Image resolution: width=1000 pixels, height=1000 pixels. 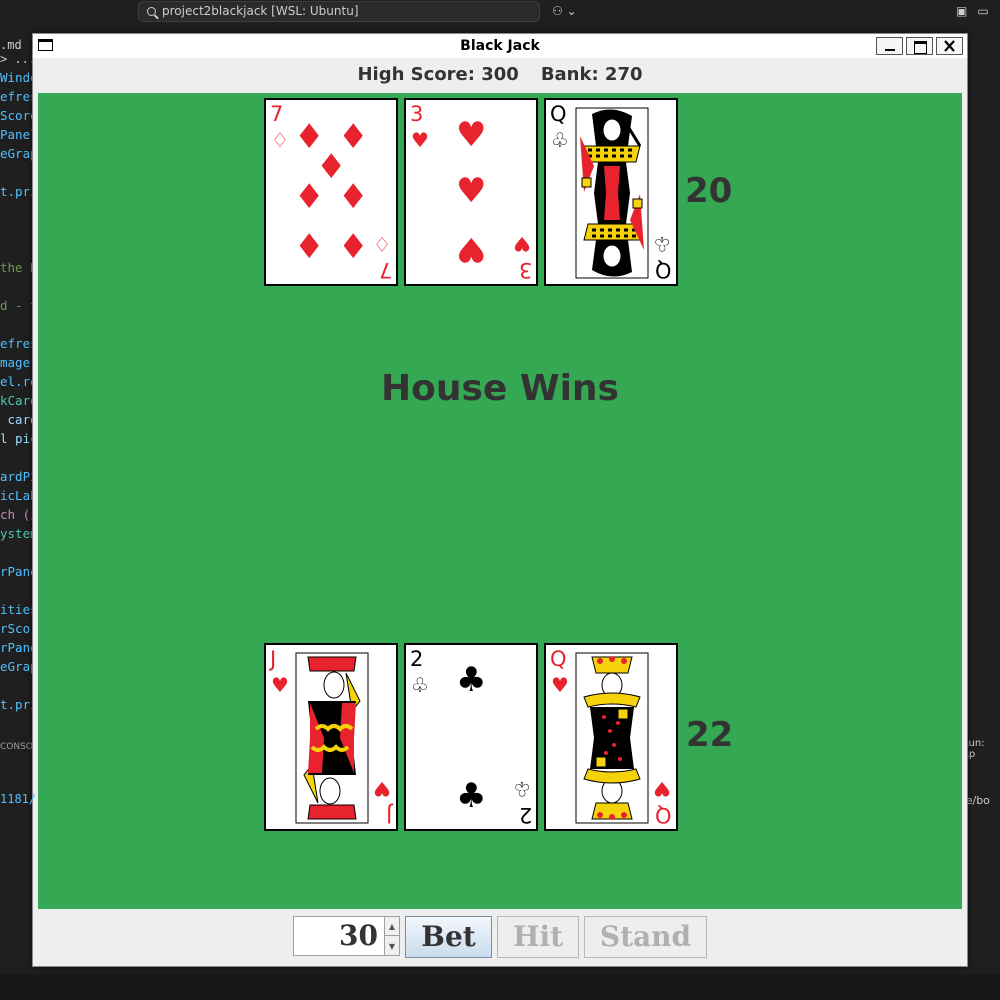 I want to click on score-bar: High Score: 300 Bank: 270, so click(x=500, y=75).